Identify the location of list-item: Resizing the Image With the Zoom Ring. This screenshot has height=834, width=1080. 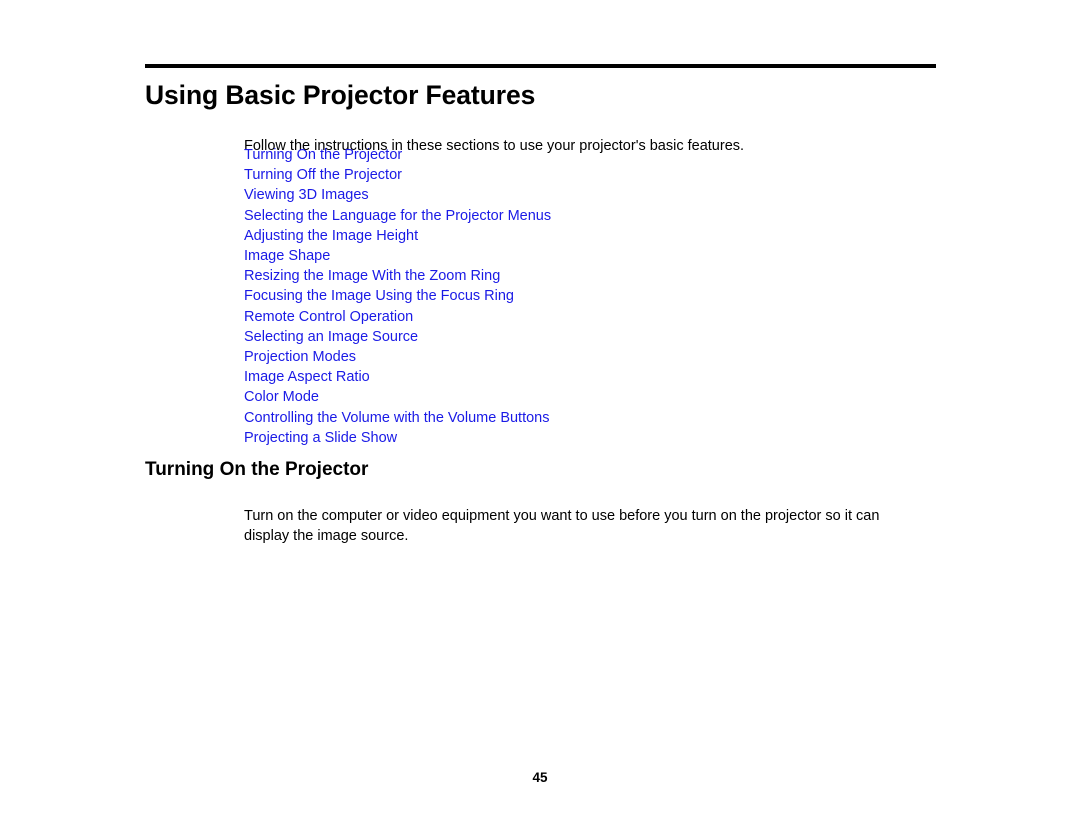
(397, 276).